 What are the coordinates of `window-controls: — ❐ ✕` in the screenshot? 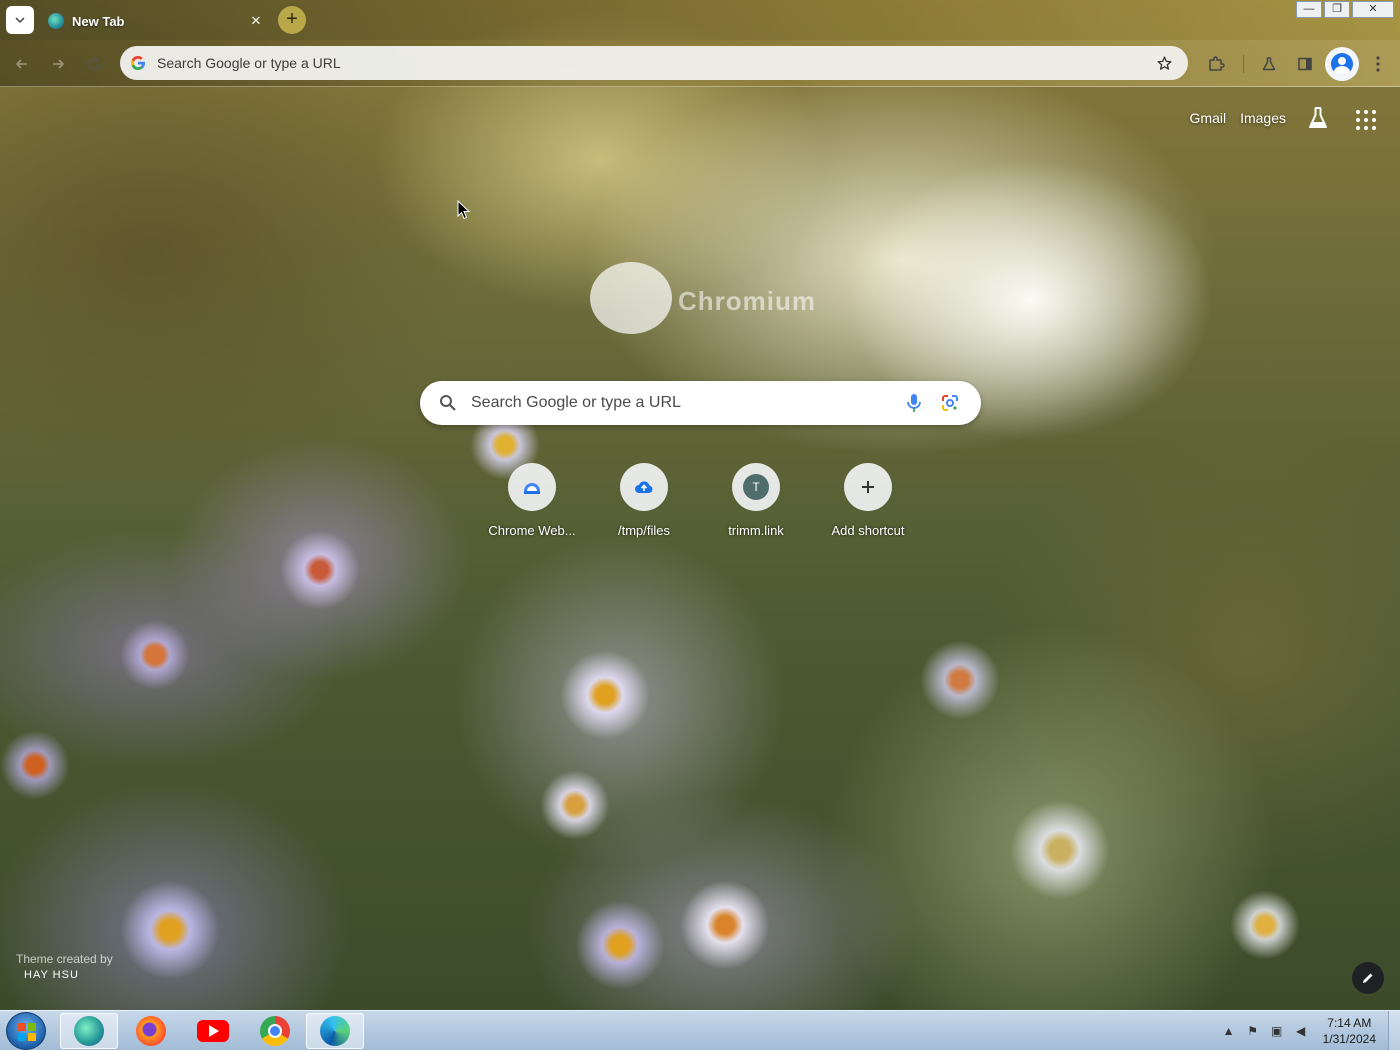 It's located at (1345, 9).